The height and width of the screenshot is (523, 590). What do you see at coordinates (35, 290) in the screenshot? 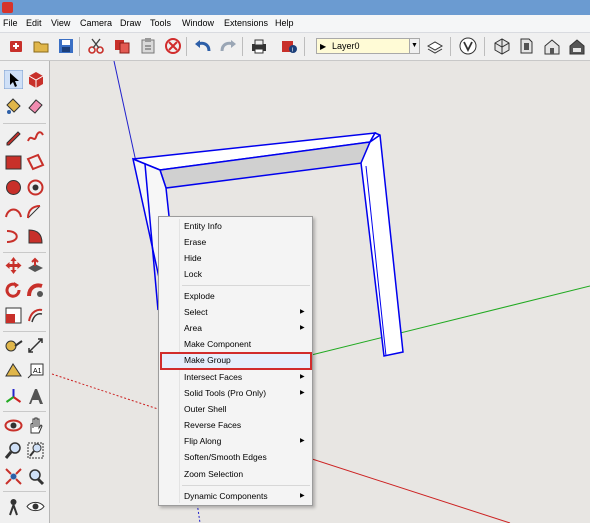
I see `follow-me-icon` at bounding box center [35, 290].